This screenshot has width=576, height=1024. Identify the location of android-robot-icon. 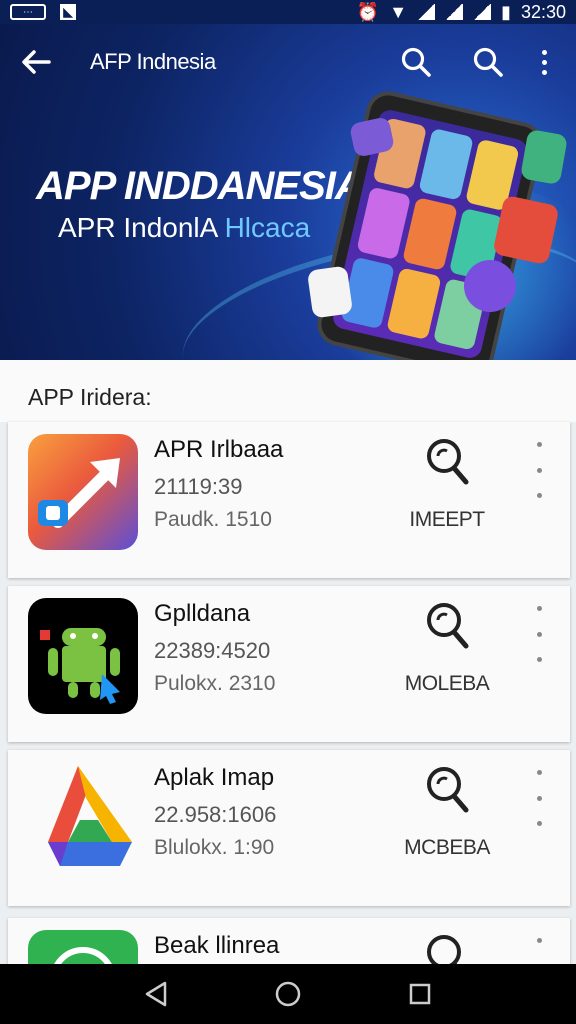
(83, 656).